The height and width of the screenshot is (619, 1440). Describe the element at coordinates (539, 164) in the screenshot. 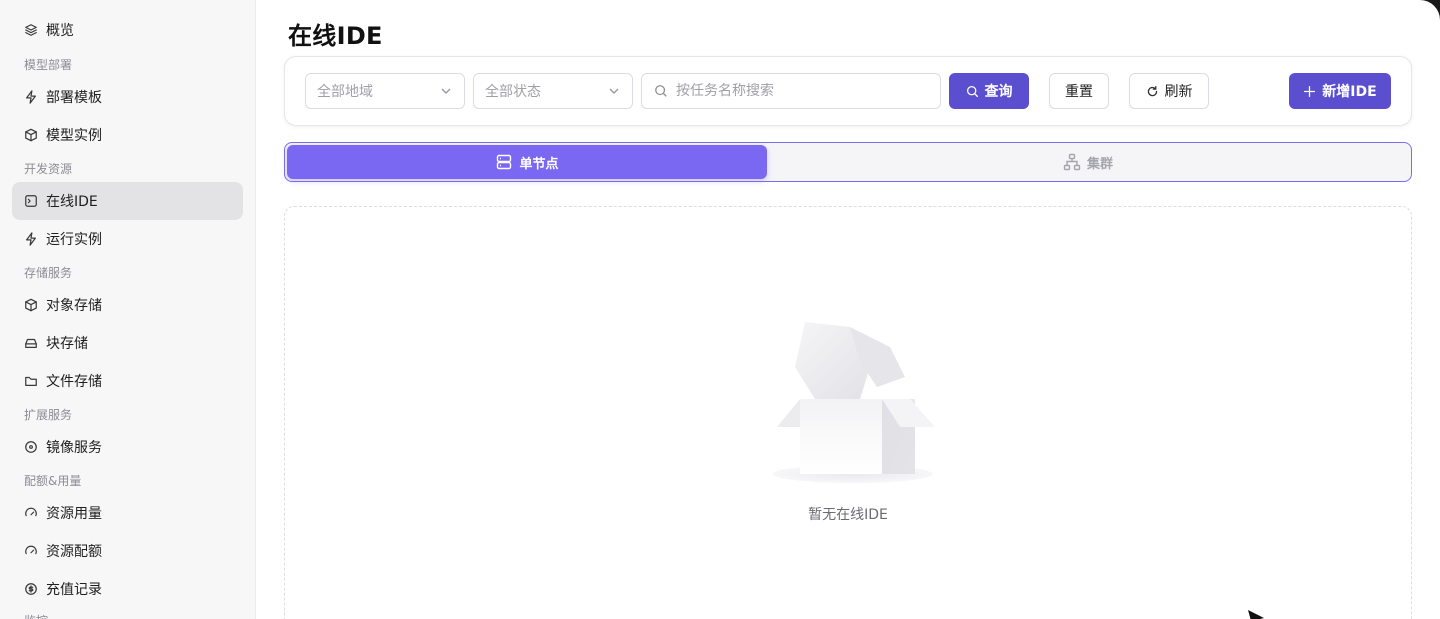

I see `tab-single-node-label: 单节点` at that location.